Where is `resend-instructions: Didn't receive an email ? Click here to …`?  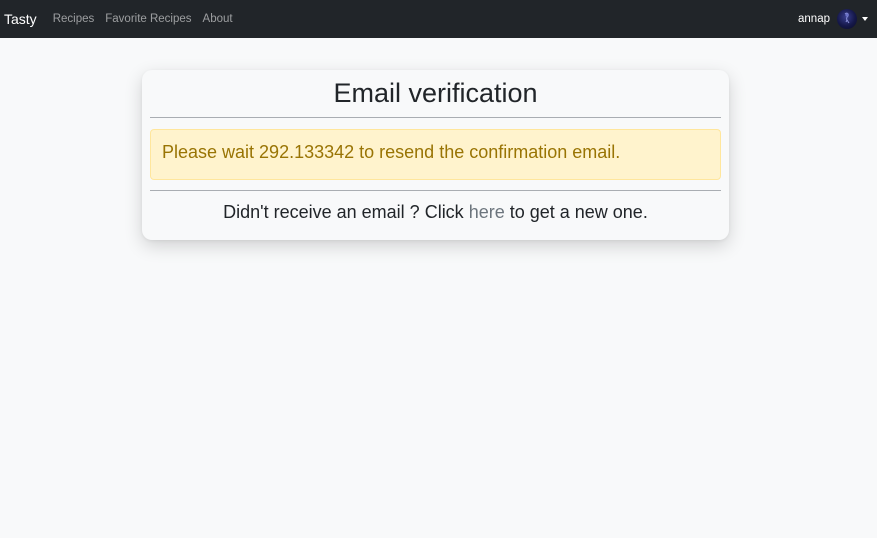 resend-instructions: Didn't receive an email ? Click here to … is located at coordinates (435, 212).